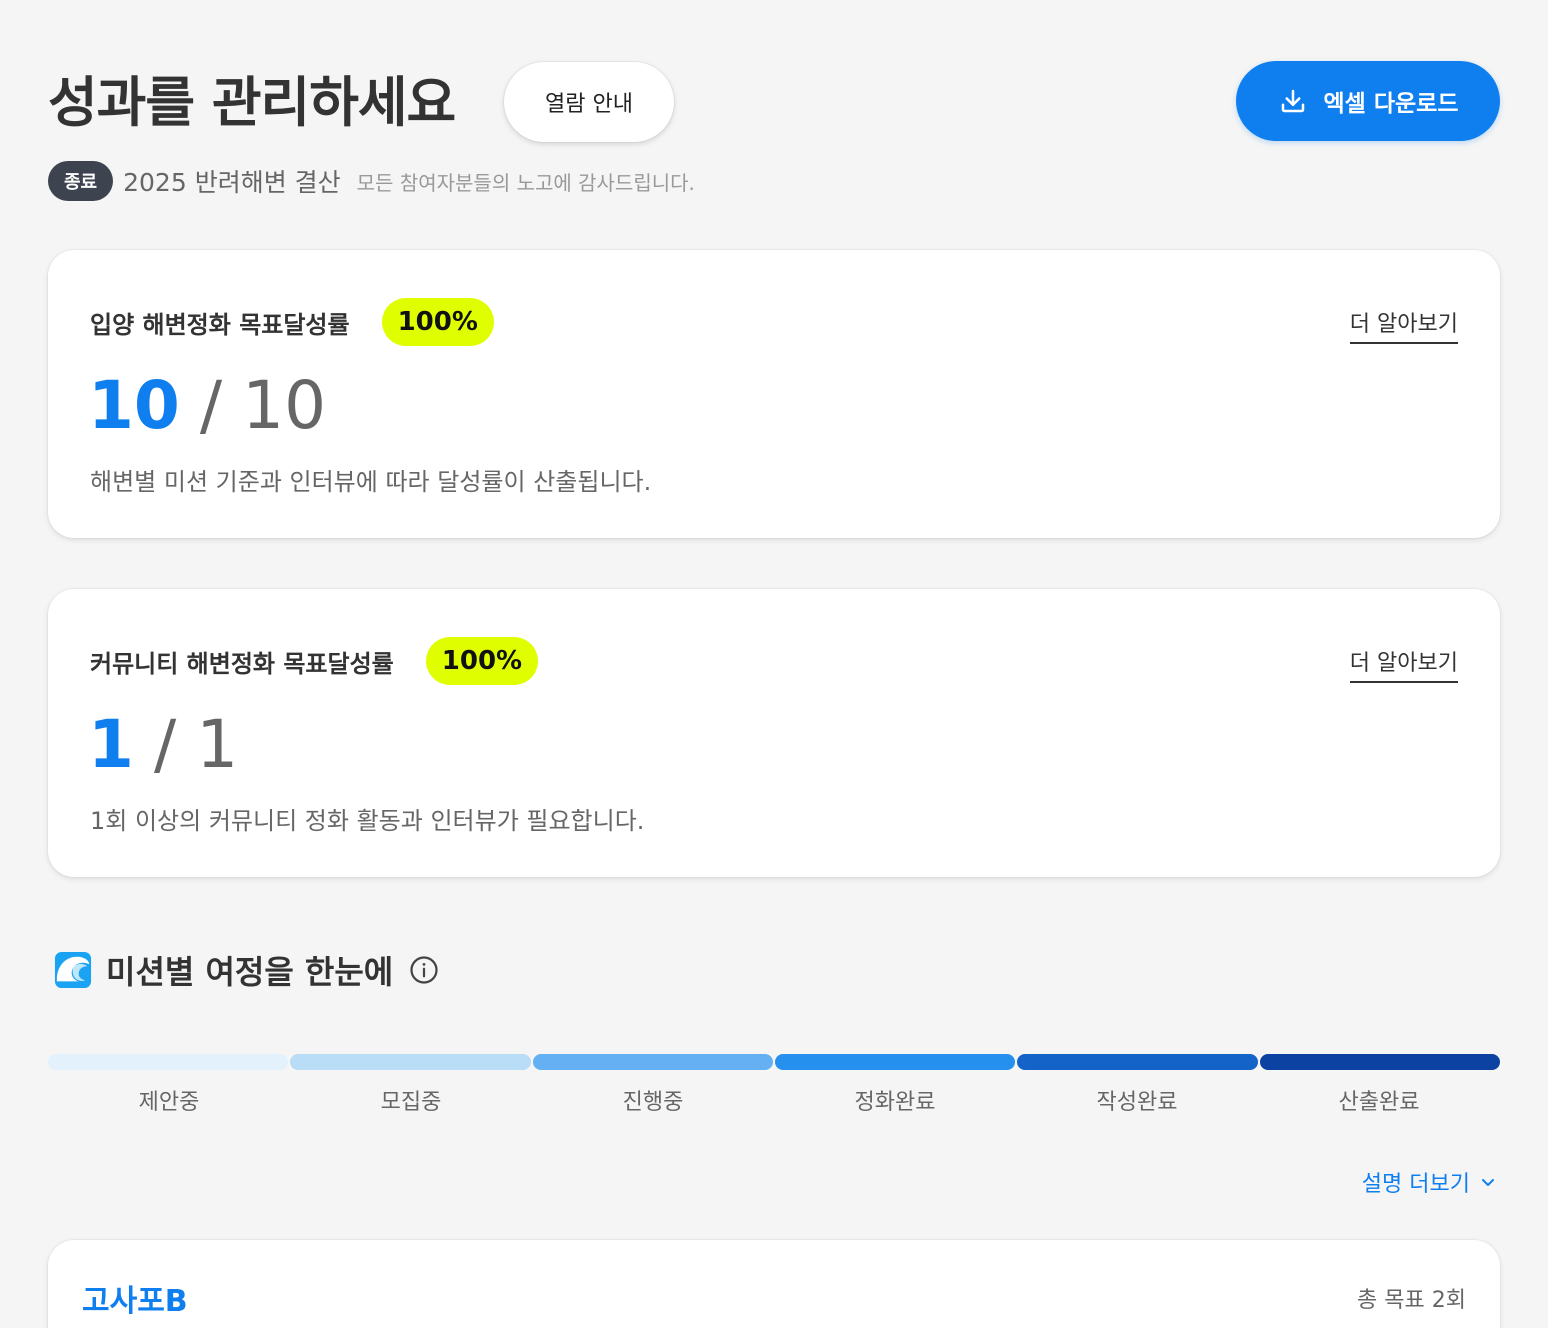 This screenshot has width=1548, height=1328. What do you see at coordinates (252, 102) in the screenshot?
I see `page-title: 성과를 관리하세요` at bounding box center [252, 102].